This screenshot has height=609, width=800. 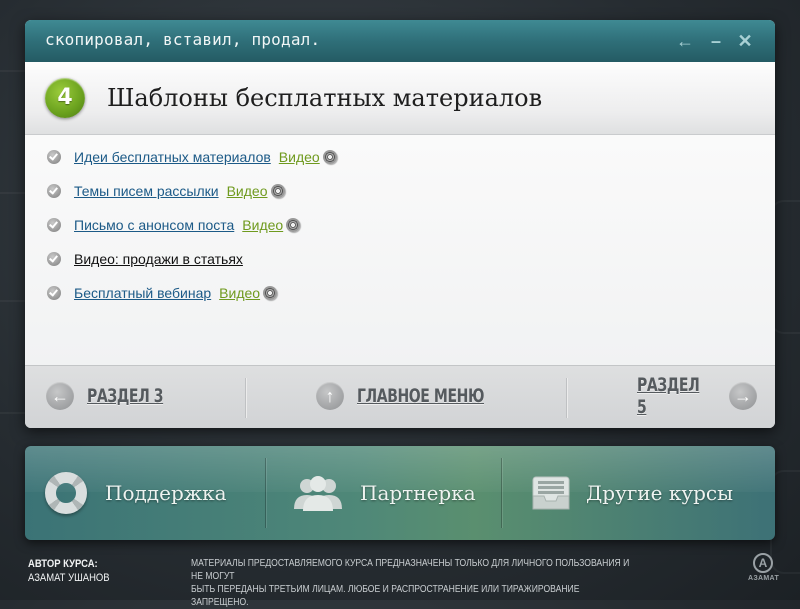 What do you see at coordinates (172, 157) in the screenshot?
I see `material-link: Идеи бесплатных материалов` at bounding box center [172, 157].